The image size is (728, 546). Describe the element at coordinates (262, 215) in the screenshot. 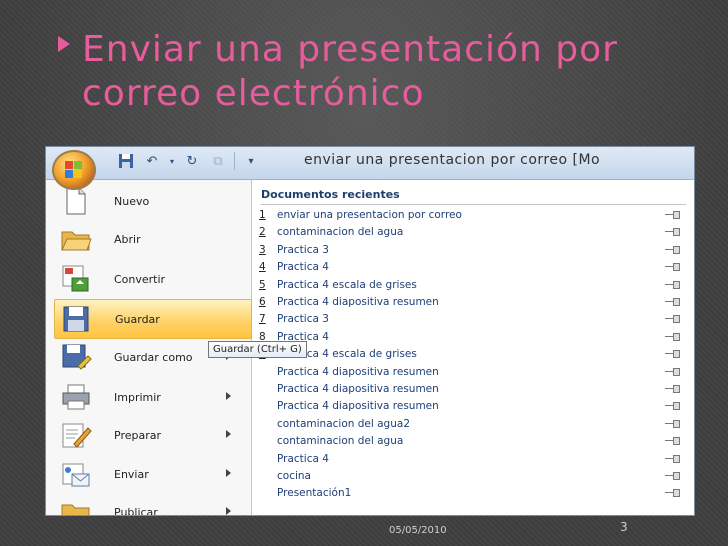

I see `recent-document-number: 1` at that location.